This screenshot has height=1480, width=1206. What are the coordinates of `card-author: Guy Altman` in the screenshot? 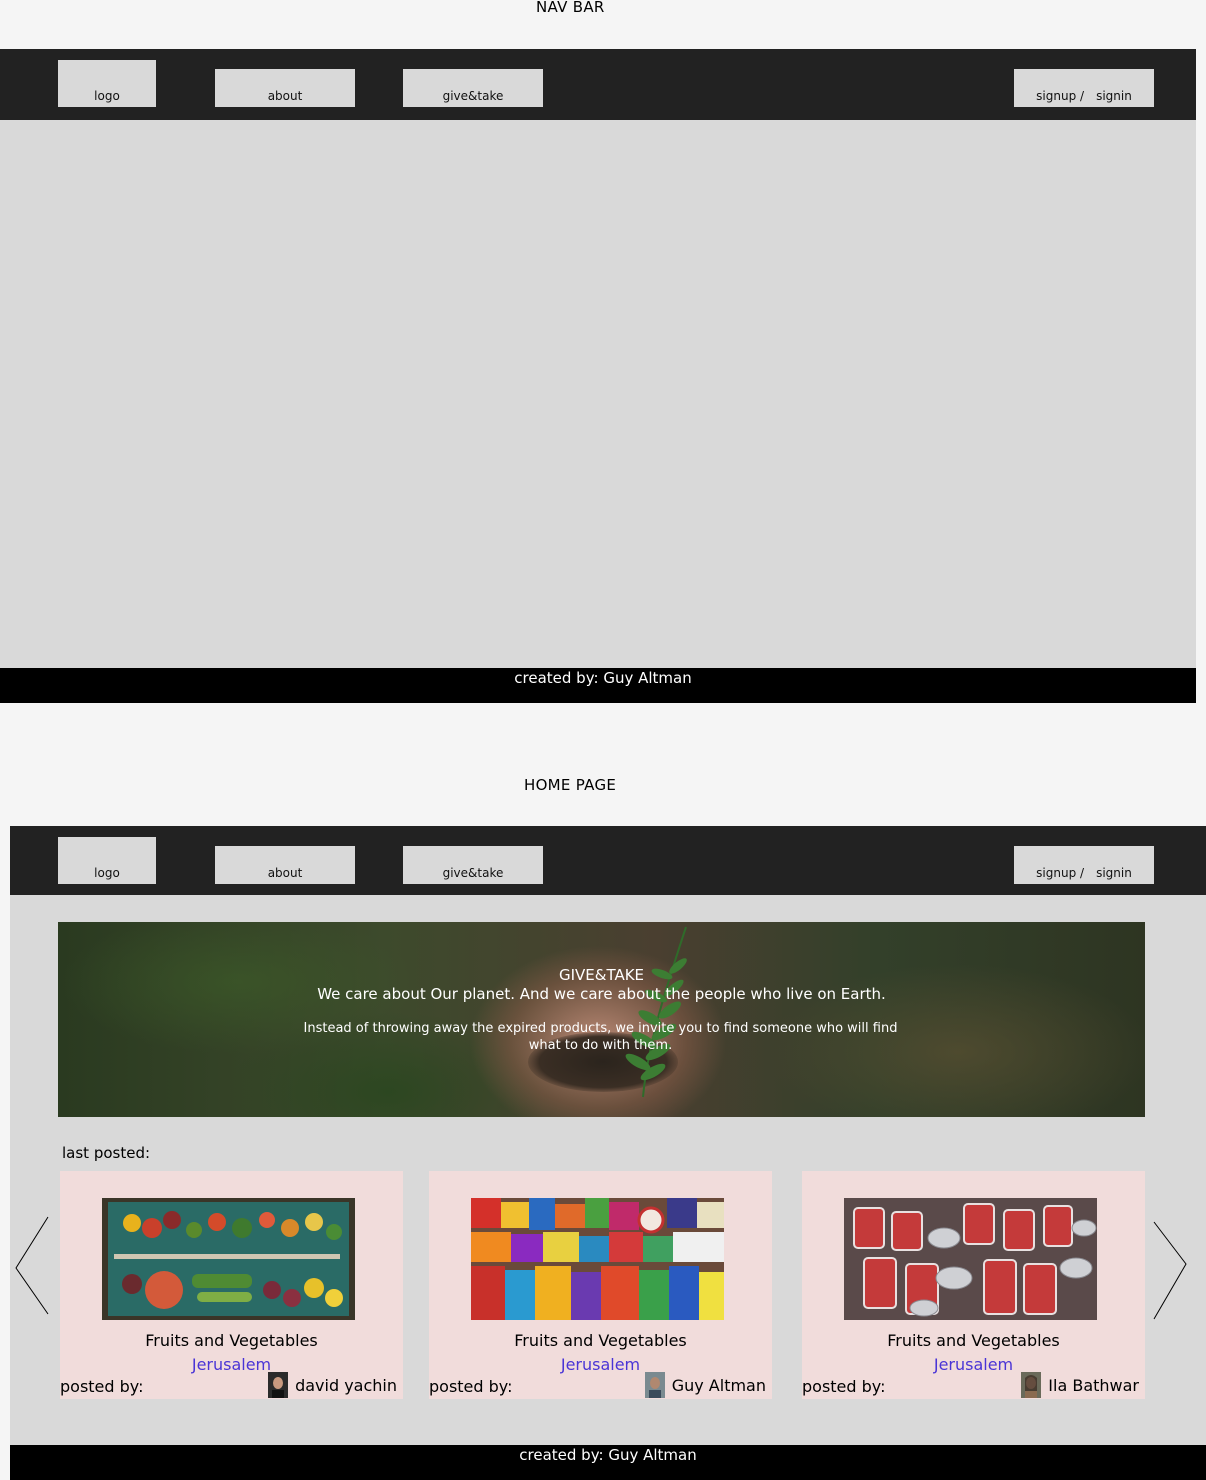 It's located at (705, 1385).